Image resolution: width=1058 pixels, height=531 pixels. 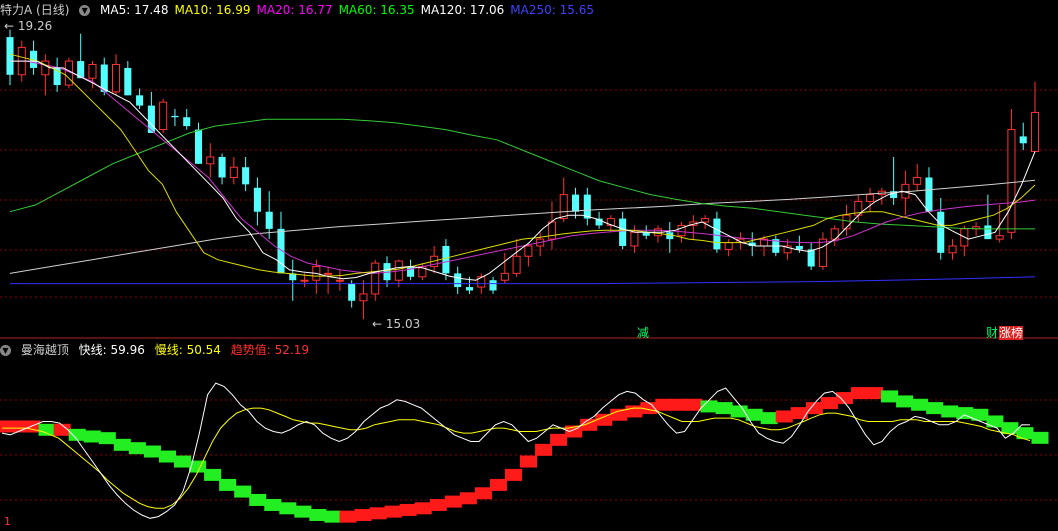 I want to click on settings-icon: ▼, so click(x=85, y=10).